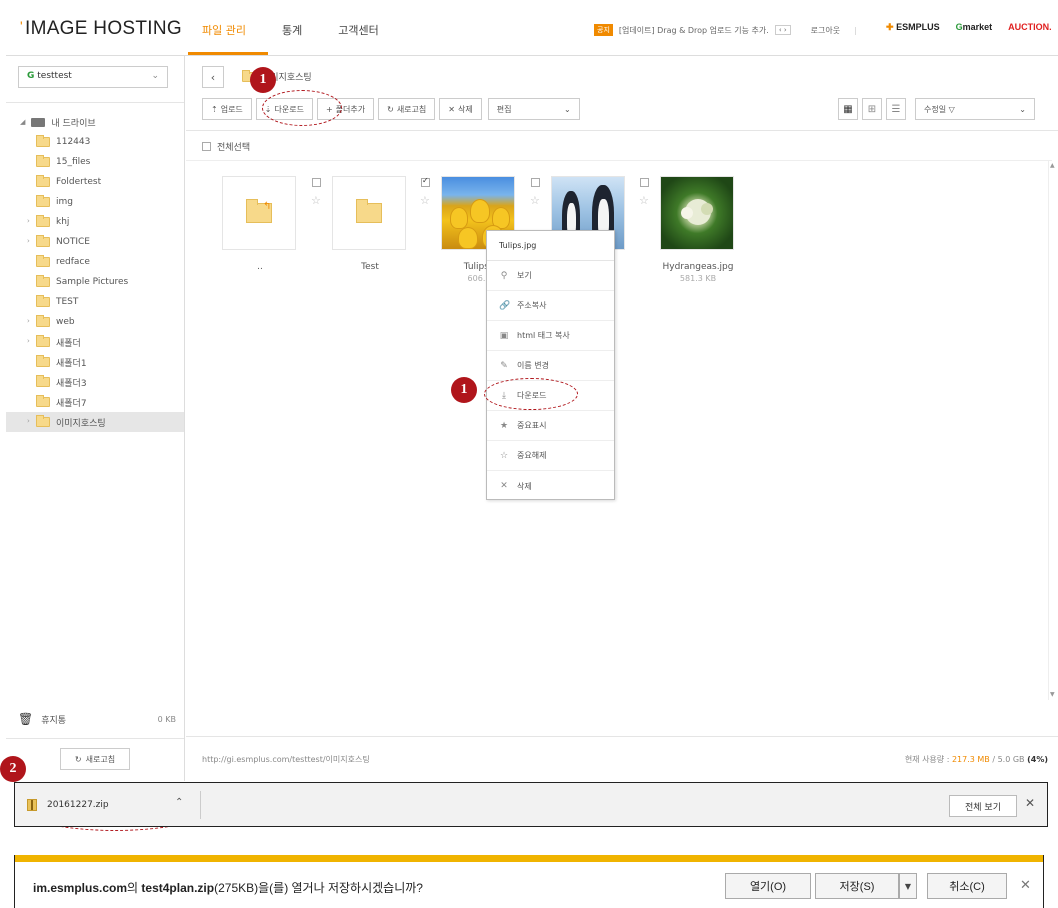 This screenshot has width=1058, height=908. I want to click on list-divider, so click(619, 160).